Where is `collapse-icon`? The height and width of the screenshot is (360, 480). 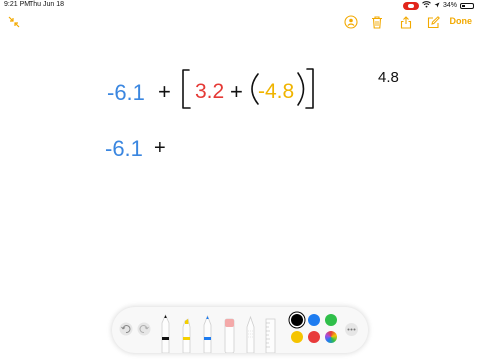 collapse-icon is located at coordinates (14, 22).